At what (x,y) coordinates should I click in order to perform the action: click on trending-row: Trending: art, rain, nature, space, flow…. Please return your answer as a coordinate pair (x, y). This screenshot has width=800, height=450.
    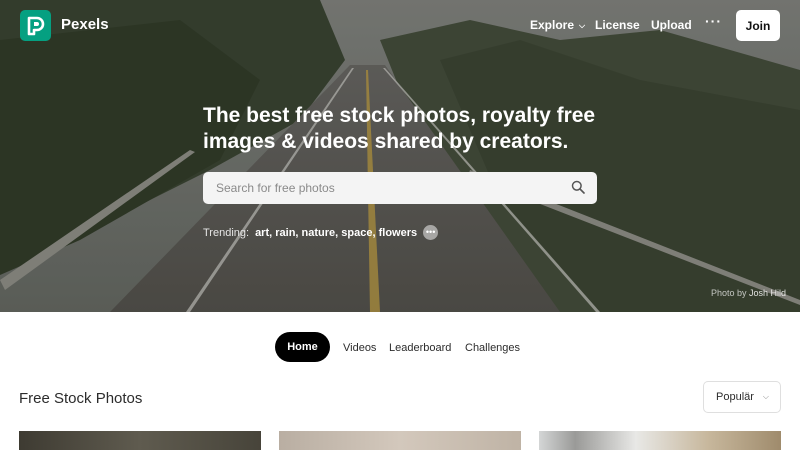
    Looking at the image, I should click on (321, 232).